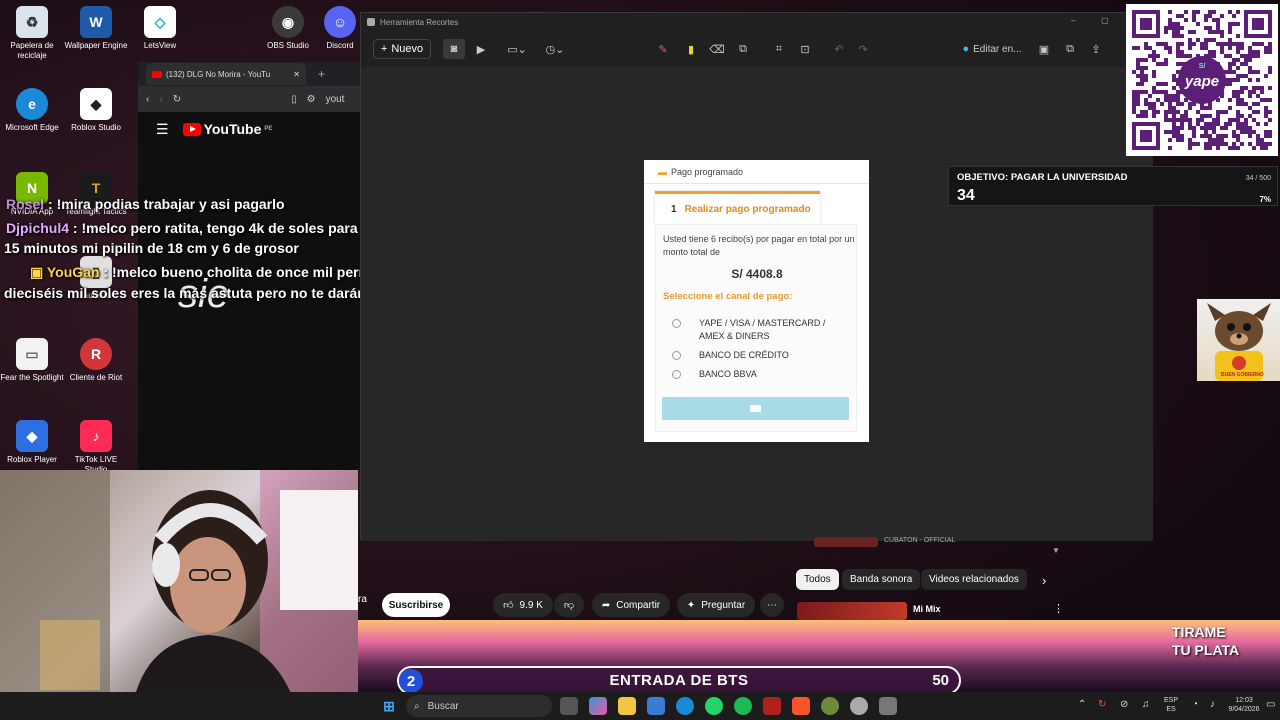 The image size is (1280, 720). What do you see at coordinates (743, 706) in the screenshot?
I see `spotify-icon` at bounding box center [743, 706].